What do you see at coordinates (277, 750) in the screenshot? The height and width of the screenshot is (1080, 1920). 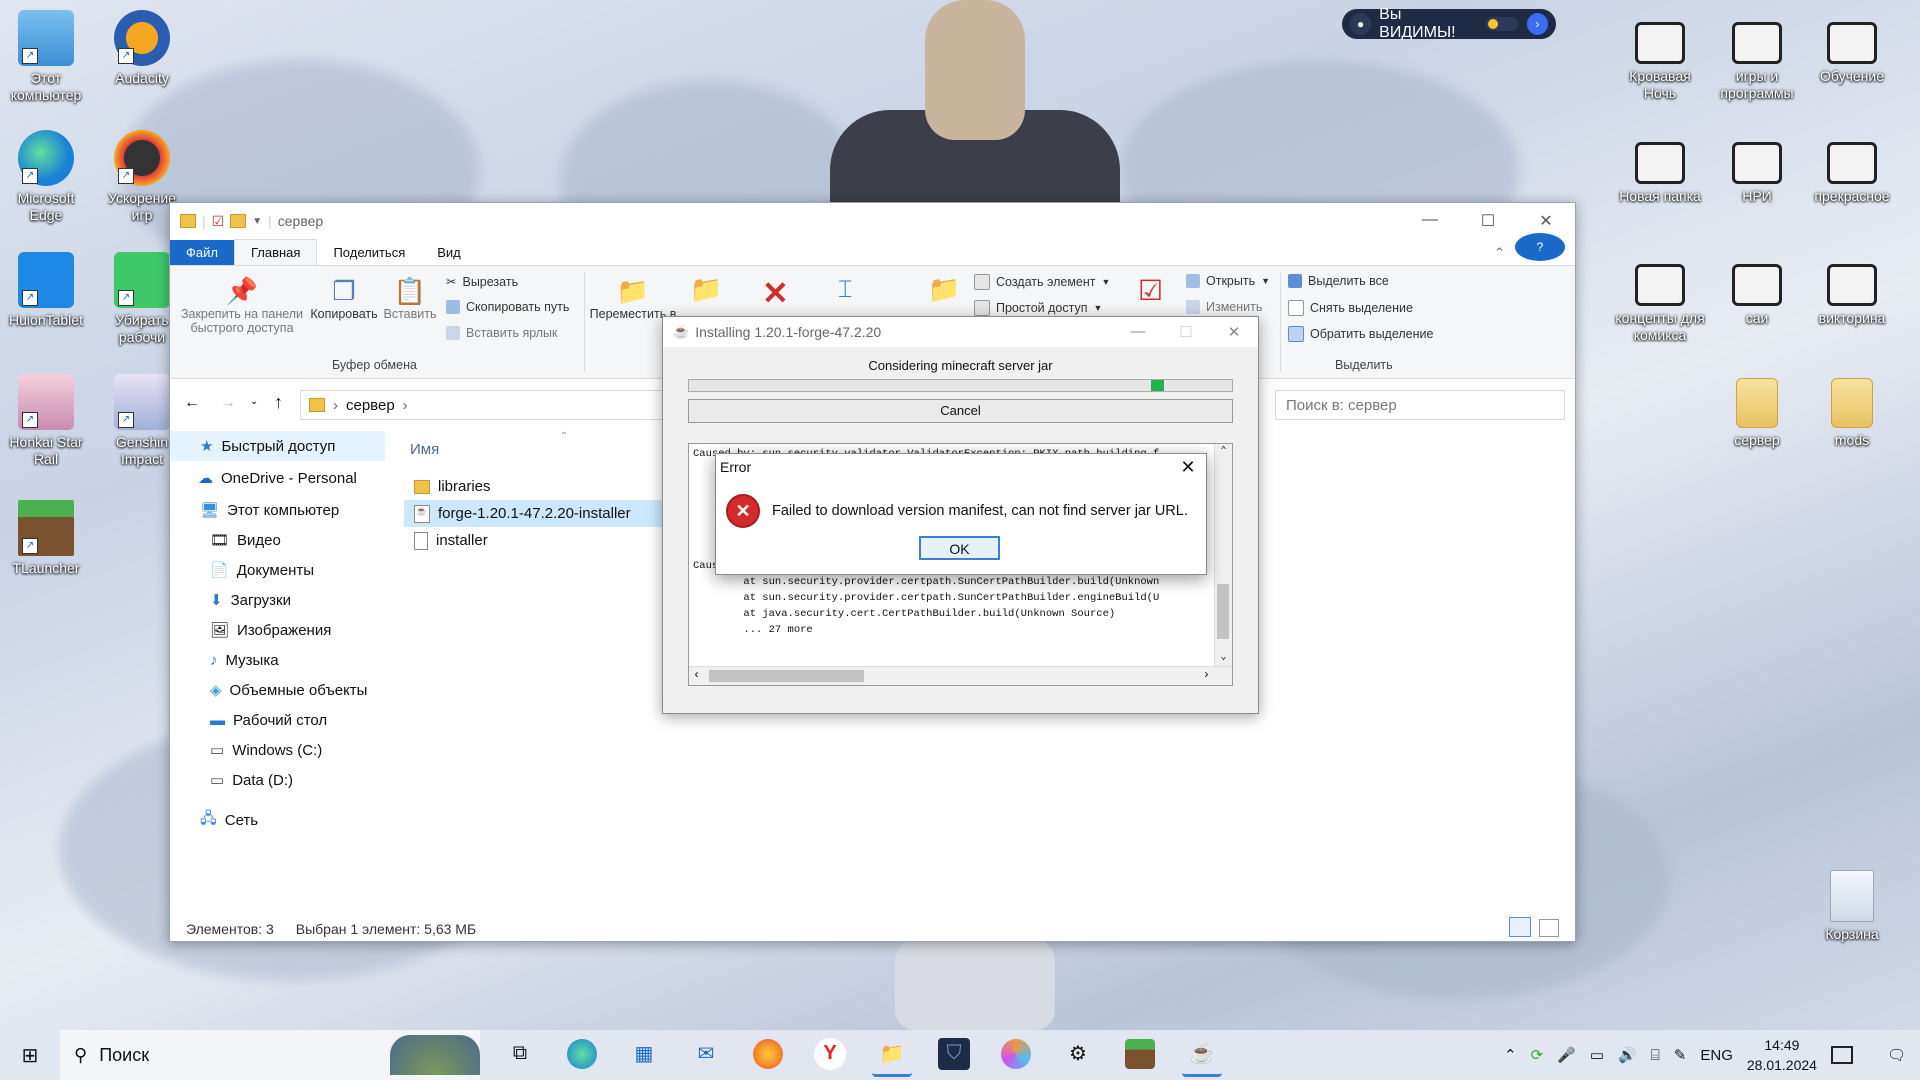 I see `nav-item-drive-c: ▭ Windows (C:)` at bounding box center [277, 750].